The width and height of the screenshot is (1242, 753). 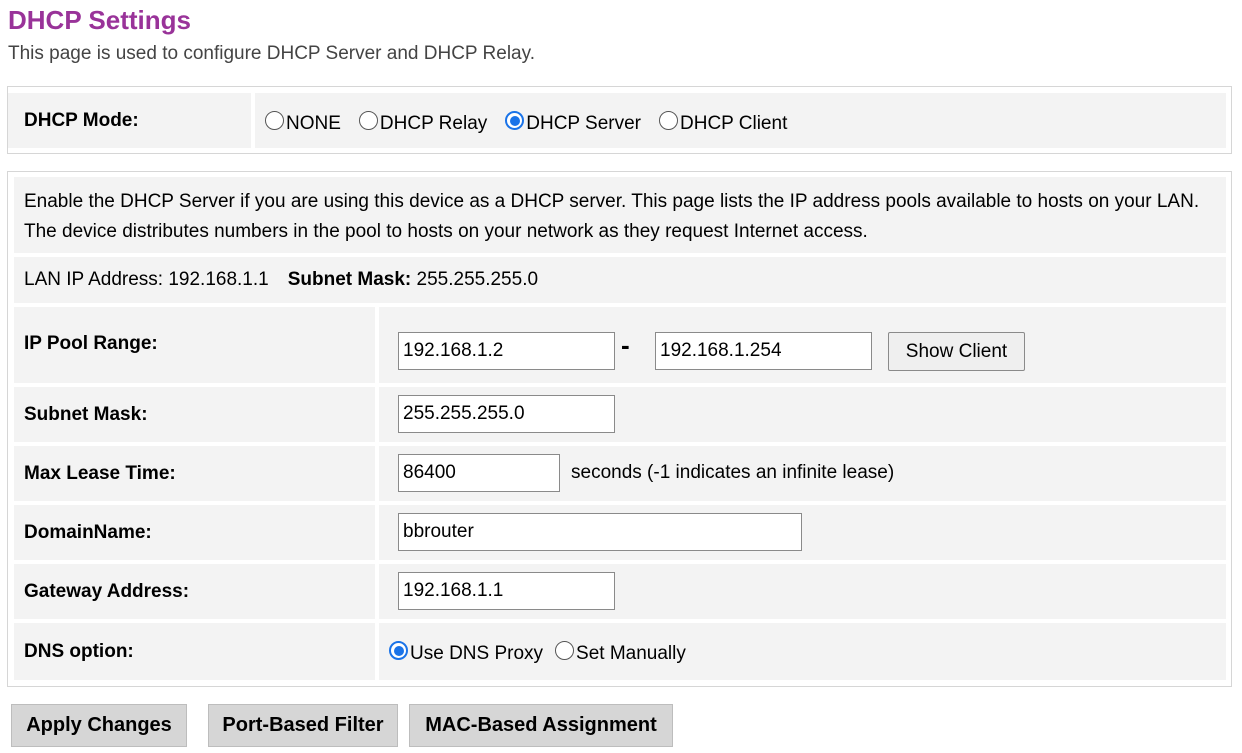 What do you see at coordinates (506, 591) in the screenshot?
I see `gateway-input` at bounding box center [506, 591].